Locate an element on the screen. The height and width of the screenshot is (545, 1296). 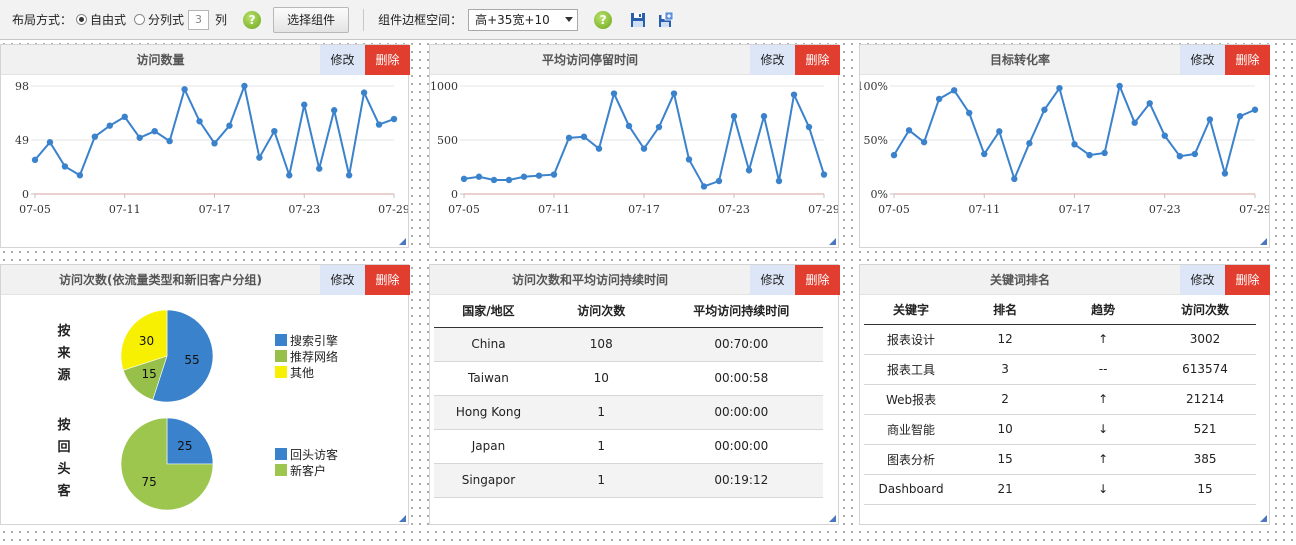
table-row: Japan 1 00:00:00 is located at coordinates (628, 446).